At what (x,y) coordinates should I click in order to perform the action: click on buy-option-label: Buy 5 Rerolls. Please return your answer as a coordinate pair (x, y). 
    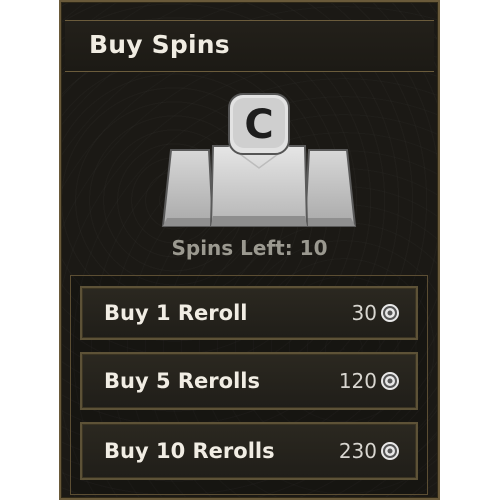
    Looking at the image, I should click on (182, 381).